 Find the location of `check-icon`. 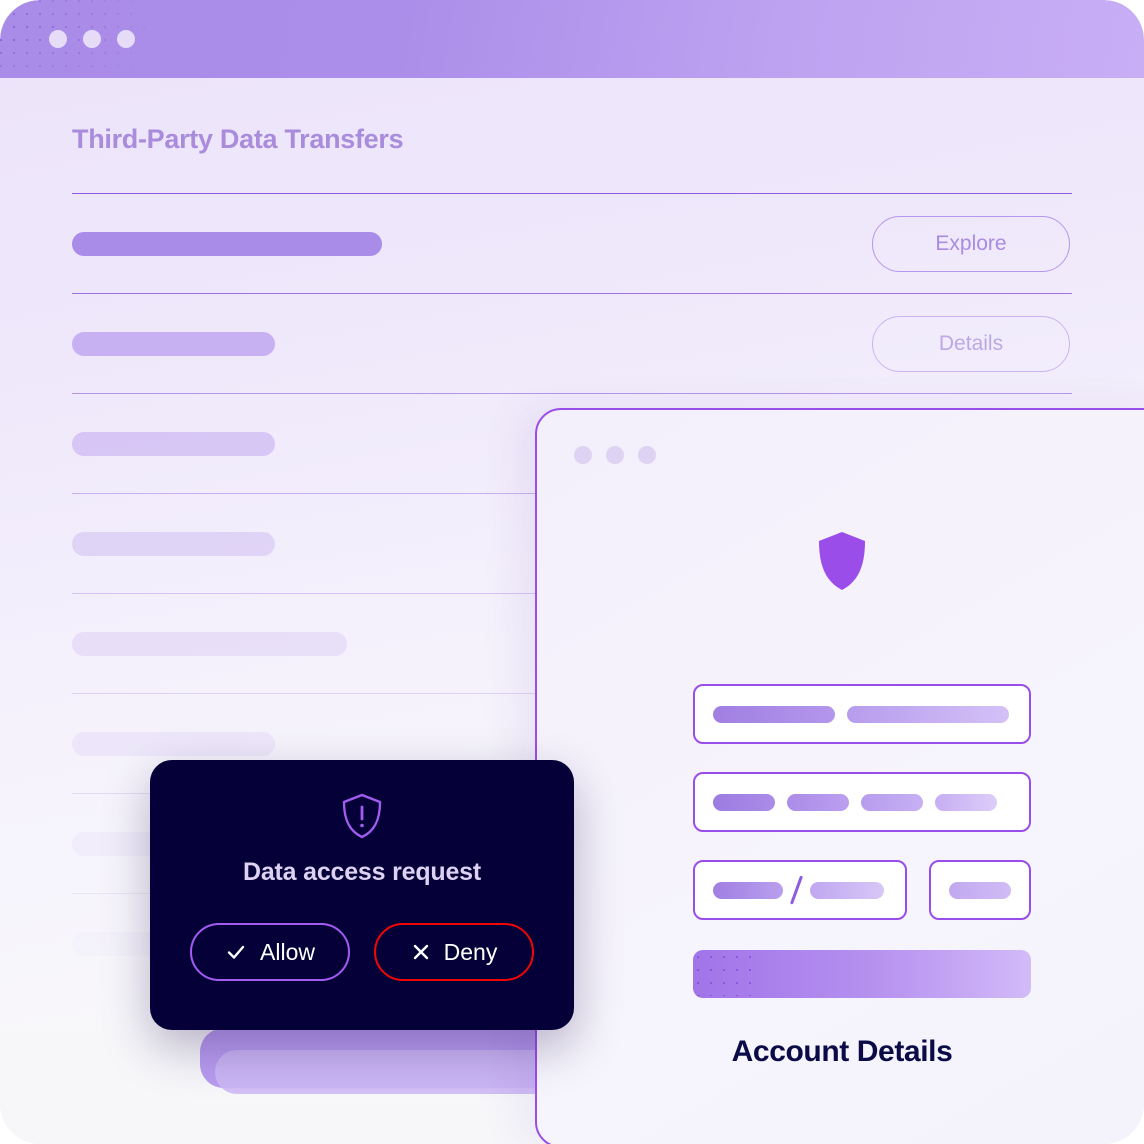

check-icon is located at coordinates (236, 952).